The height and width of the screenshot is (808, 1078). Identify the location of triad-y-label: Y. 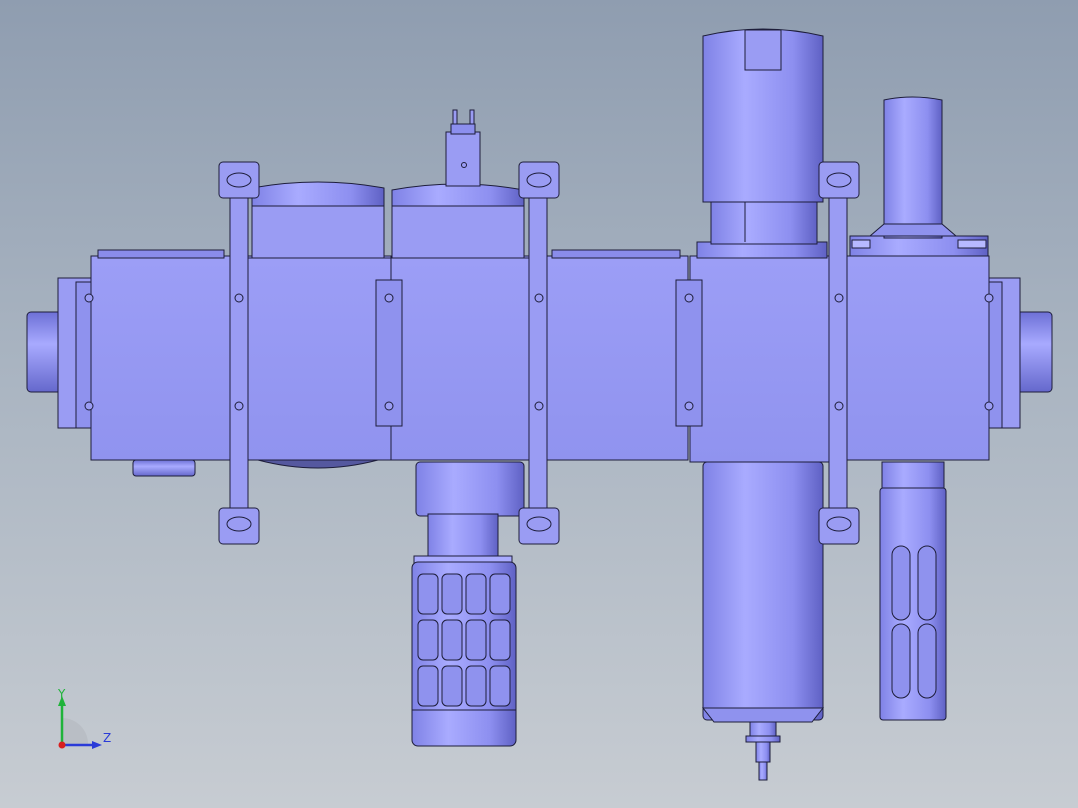
(62, 694).